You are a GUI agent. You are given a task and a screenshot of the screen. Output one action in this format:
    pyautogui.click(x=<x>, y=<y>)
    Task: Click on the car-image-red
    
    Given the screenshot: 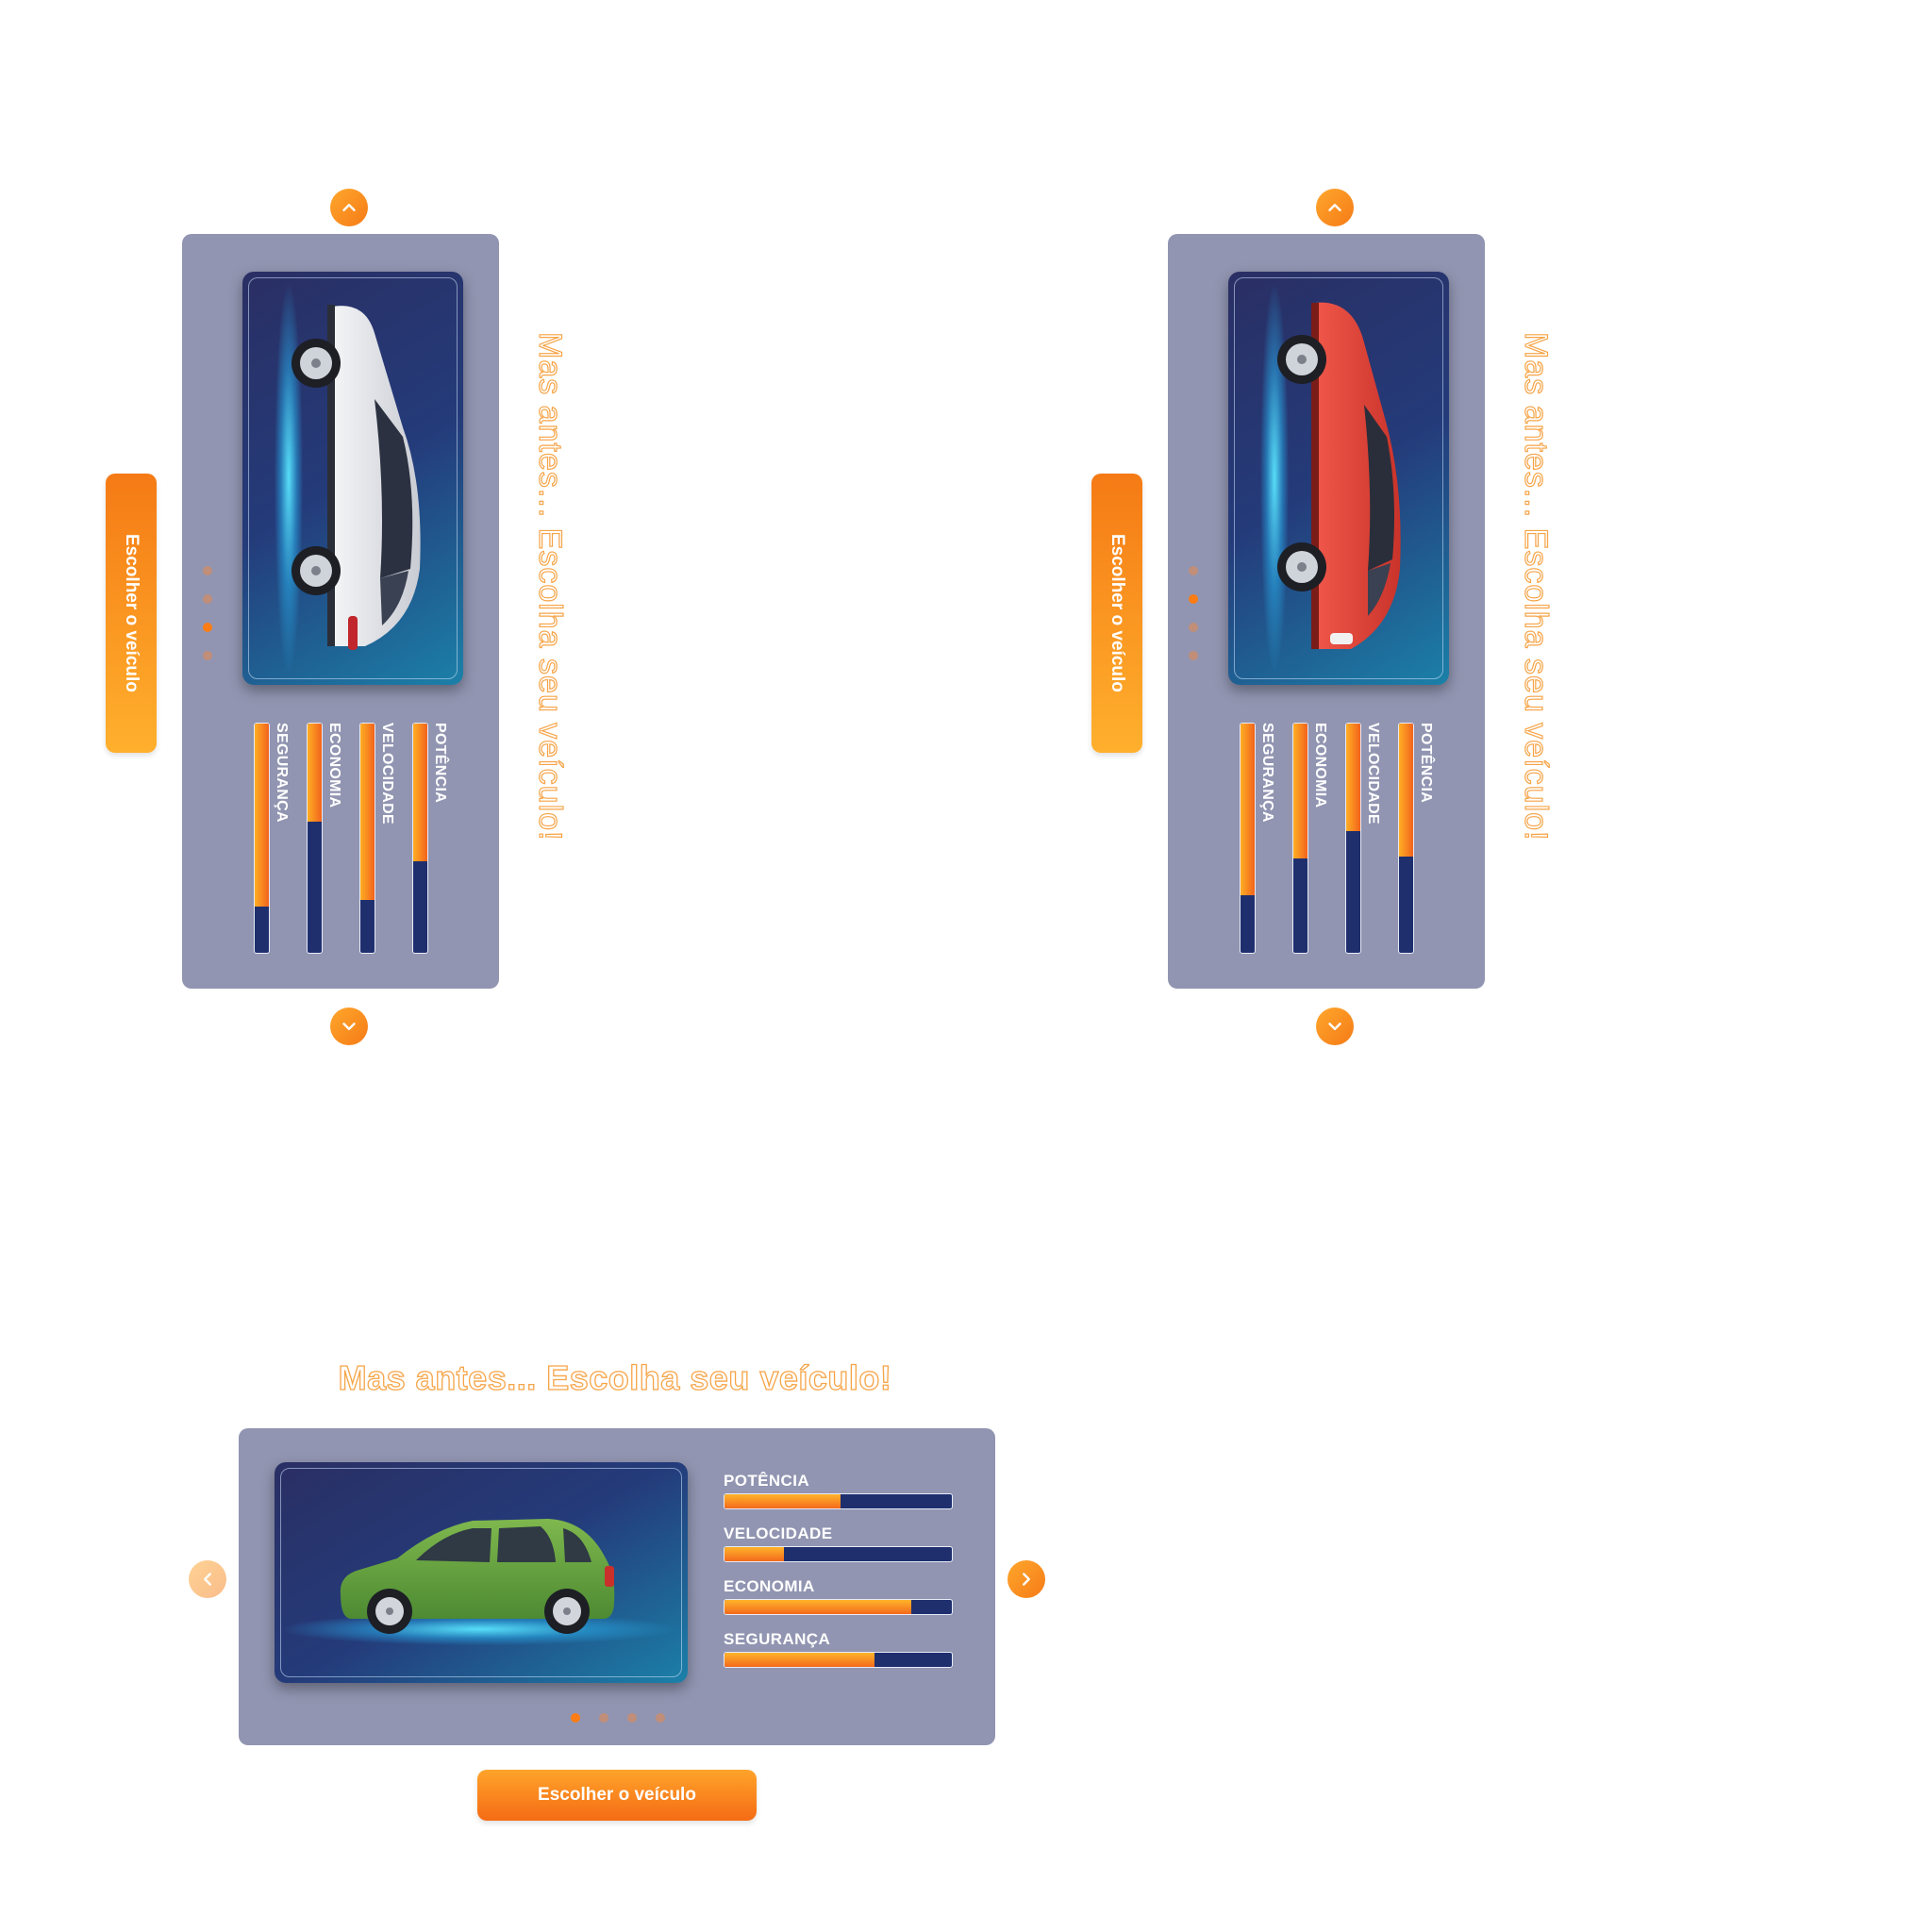 What is the action you would take?
    pyautogui.click(x=1341, y=479)
    